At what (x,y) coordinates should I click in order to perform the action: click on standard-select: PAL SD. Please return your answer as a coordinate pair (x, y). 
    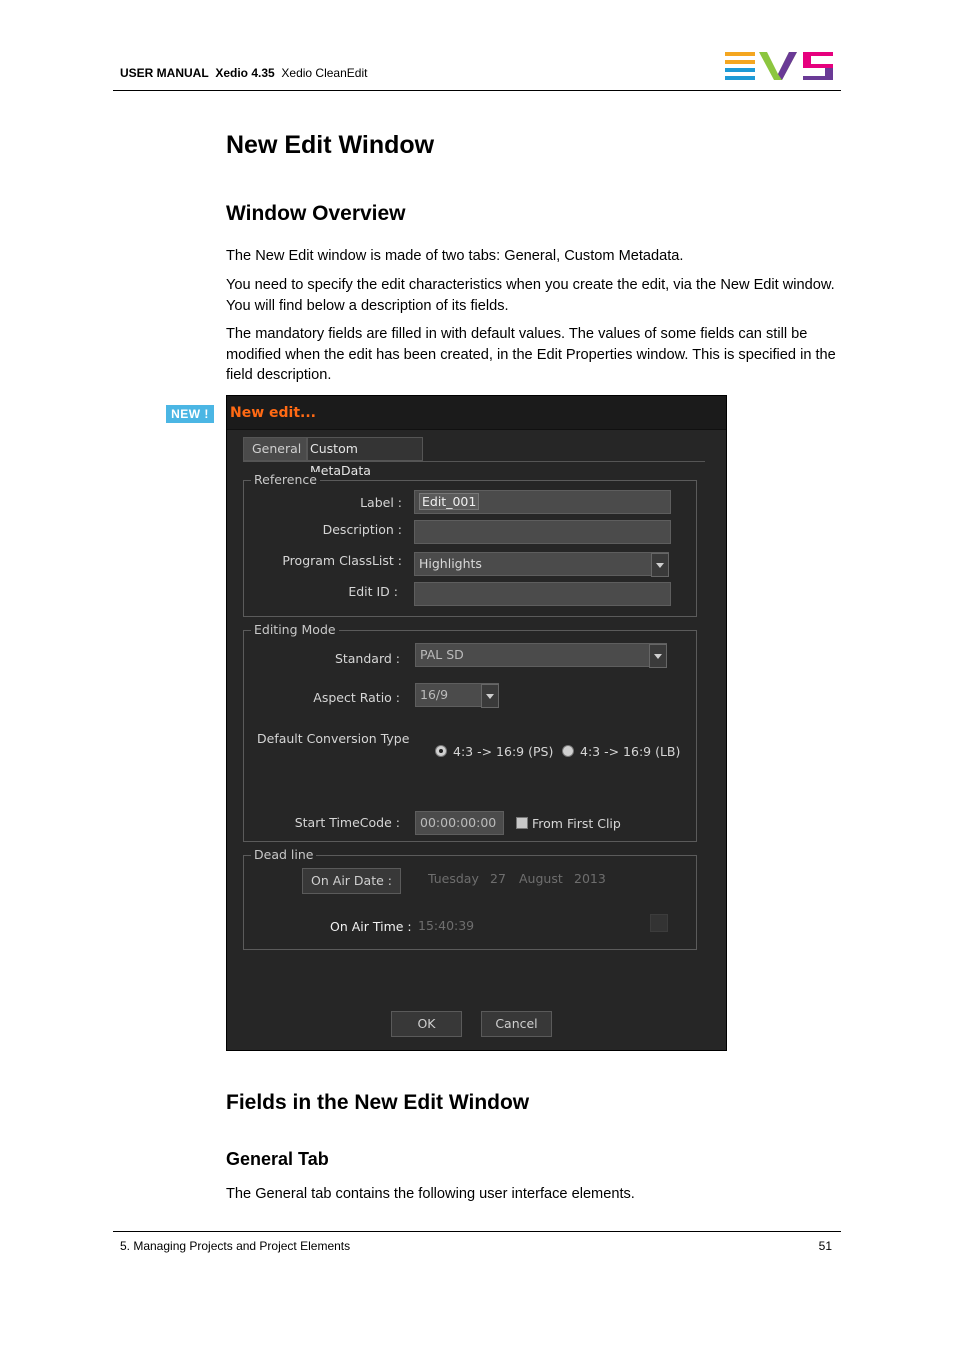
    Looking at the image, I should click on (541, 655).